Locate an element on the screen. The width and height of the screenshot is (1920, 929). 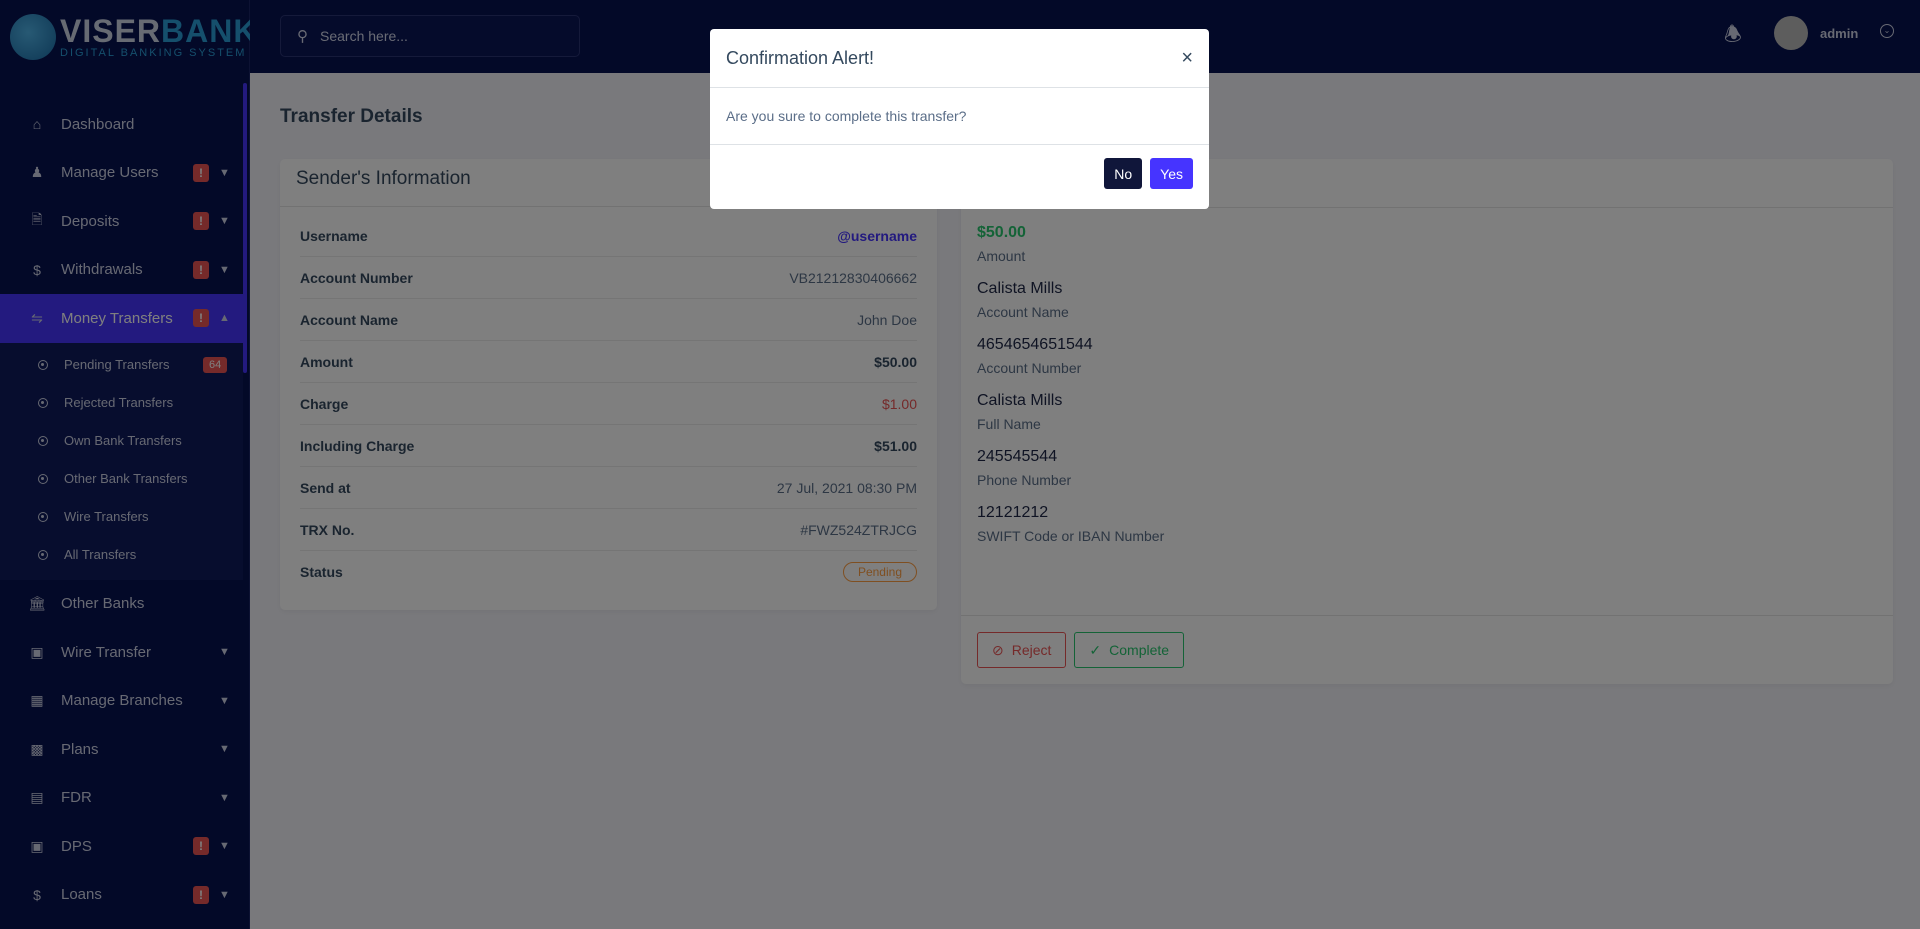
modal-message: Are you sure to complete this transfer? is located at coordinates (959, 116).